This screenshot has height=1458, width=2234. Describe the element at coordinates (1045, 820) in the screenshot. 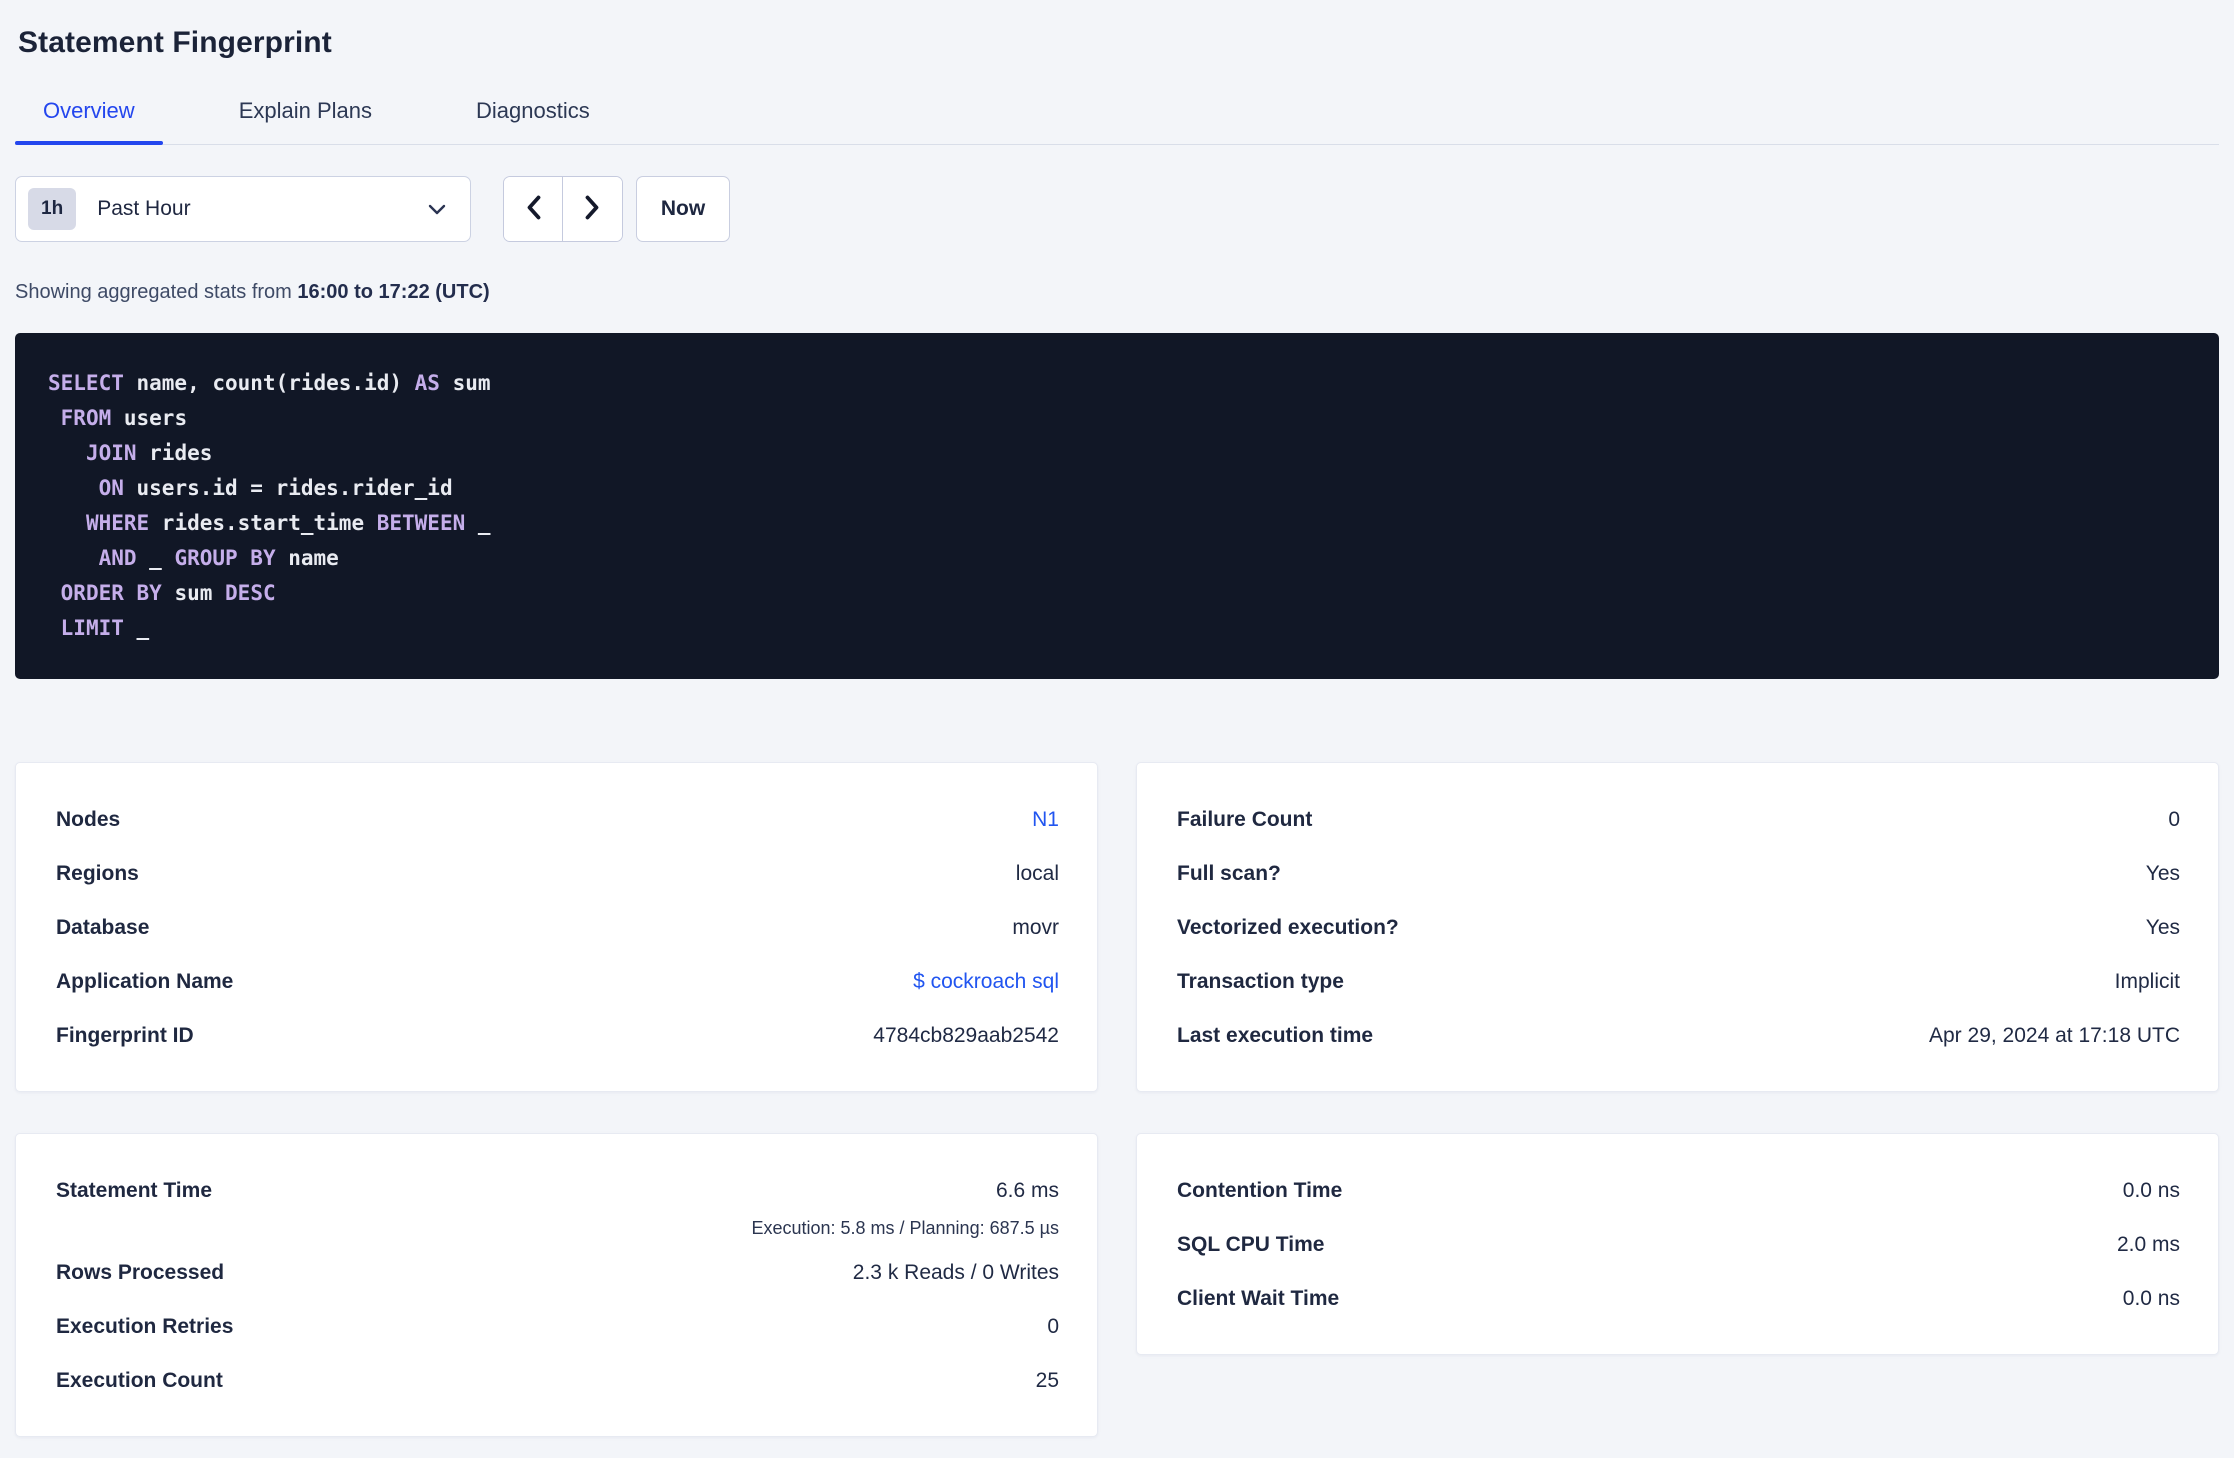

I see `info-value-link: N1` at that location.